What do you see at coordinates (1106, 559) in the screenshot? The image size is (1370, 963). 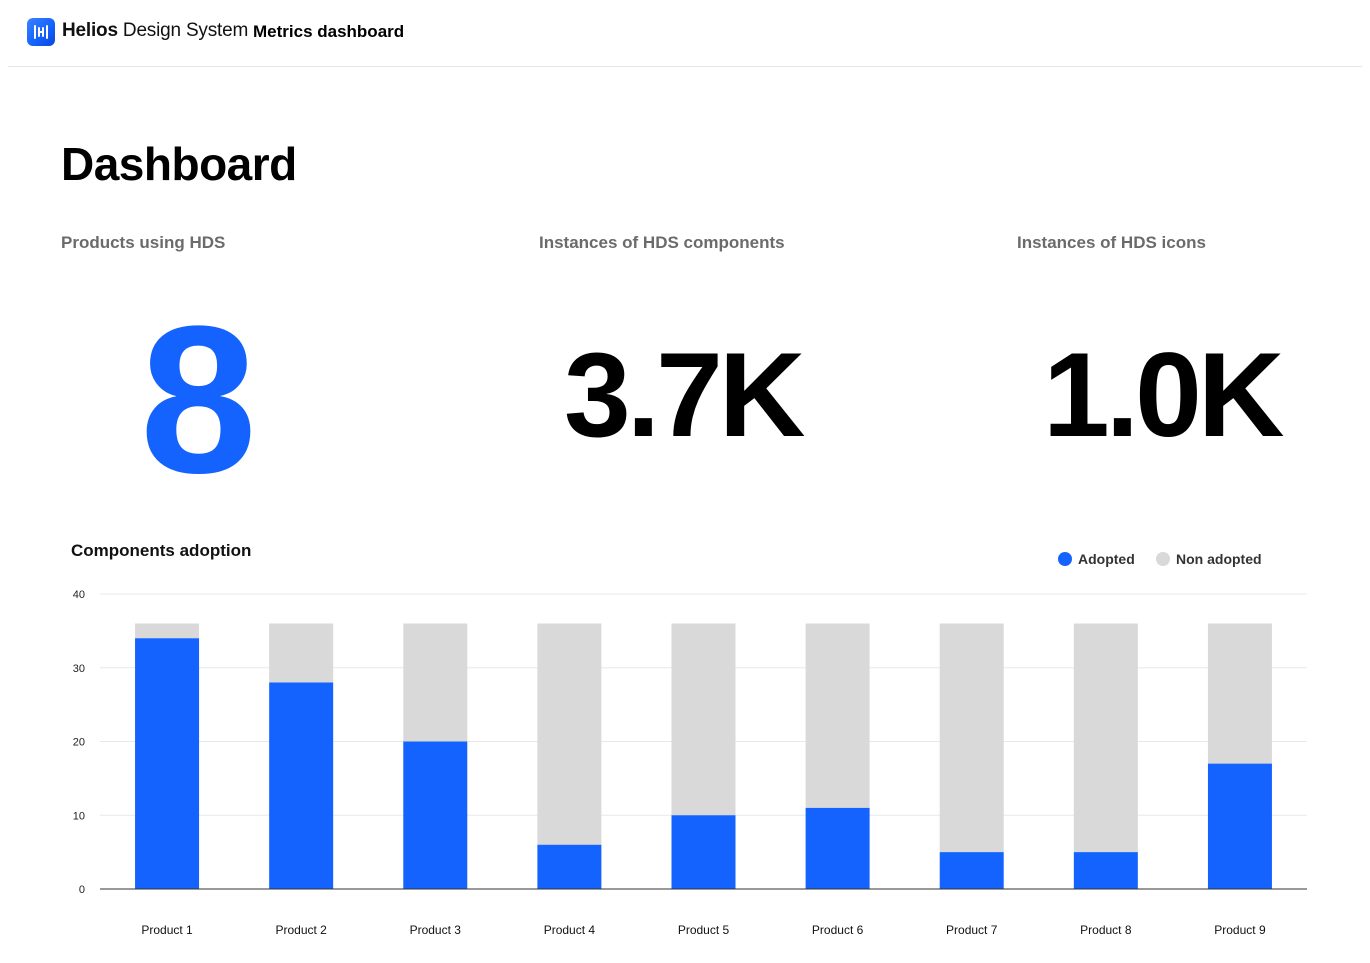 I see `legend-label-adopted: Adopted` at bounding box center [1106, 559].